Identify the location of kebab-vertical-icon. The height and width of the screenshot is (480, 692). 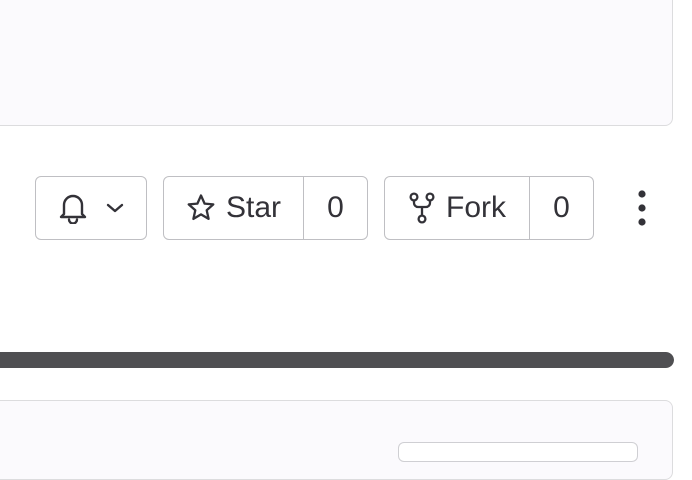
(642, 208).